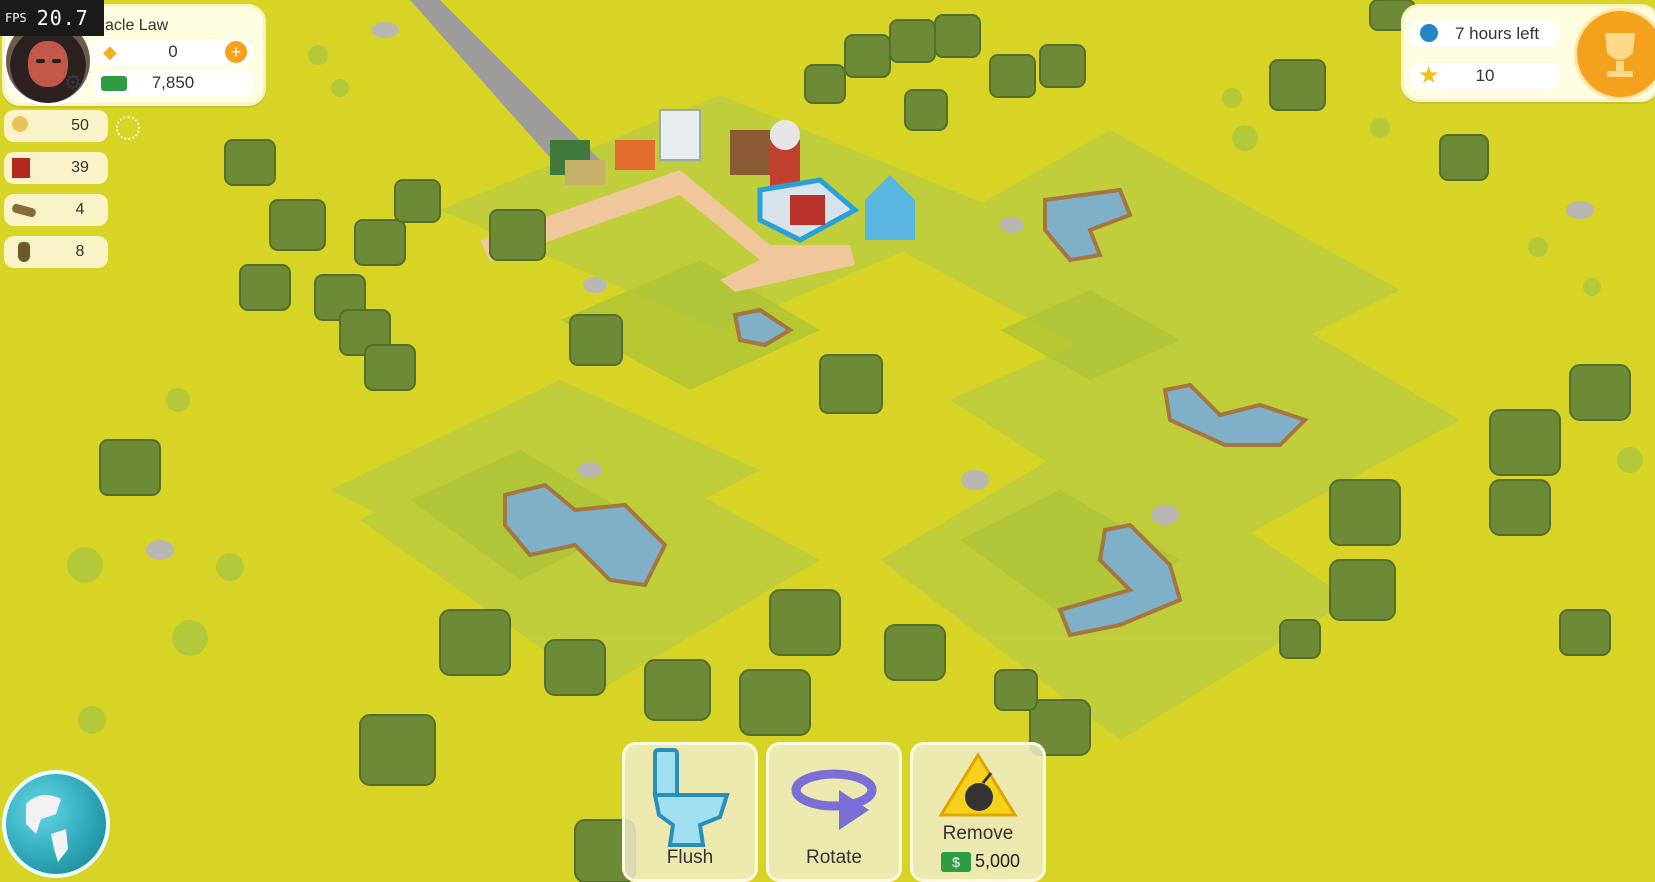 The image size is (1655, 882). What do you see at coordinates (1429, 75) in the screenshot?
I see `star-icon: ★` at bounding box center [1429, 75].